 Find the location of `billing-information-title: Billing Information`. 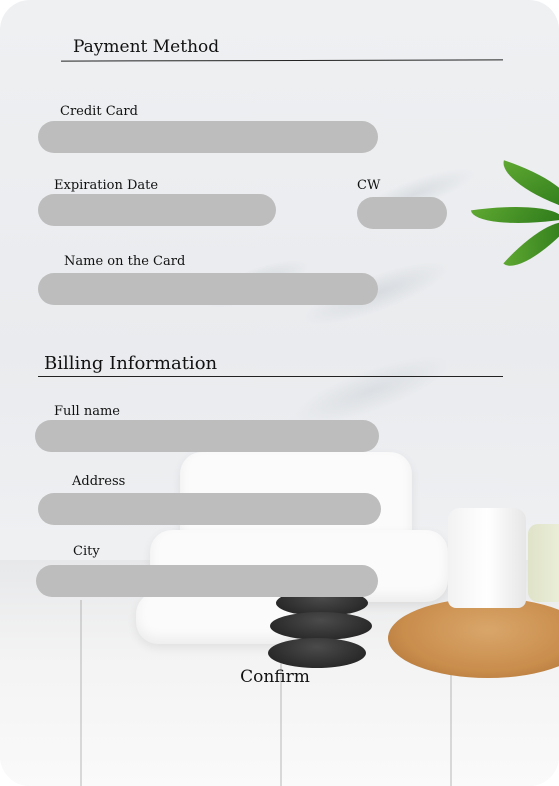

billing-information-title: Billing Information is located at coordinates (131, 363).